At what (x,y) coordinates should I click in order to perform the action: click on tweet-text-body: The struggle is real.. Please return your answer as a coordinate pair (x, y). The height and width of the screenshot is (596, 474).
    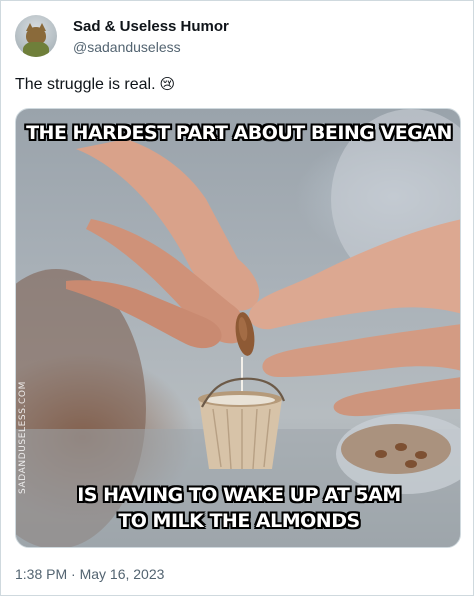
    Looking at the image, I should click on (85, 84).